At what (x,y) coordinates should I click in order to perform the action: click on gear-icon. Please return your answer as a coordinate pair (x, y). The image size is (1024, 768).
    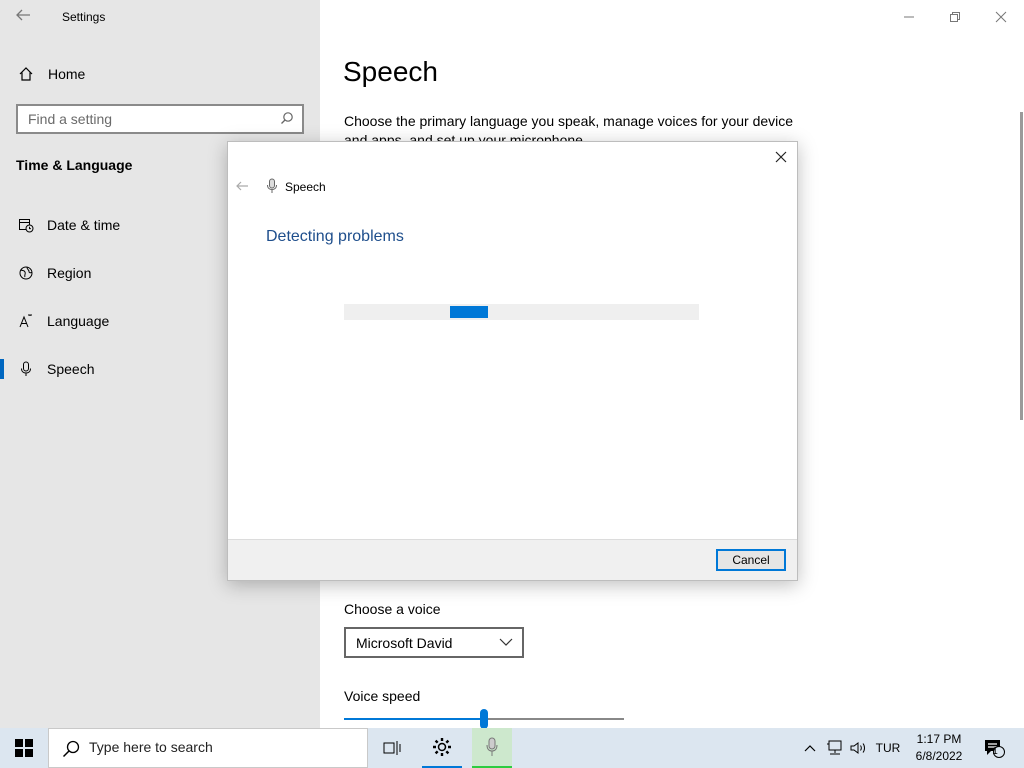
    Looking at the image, I should click on (442, 747).